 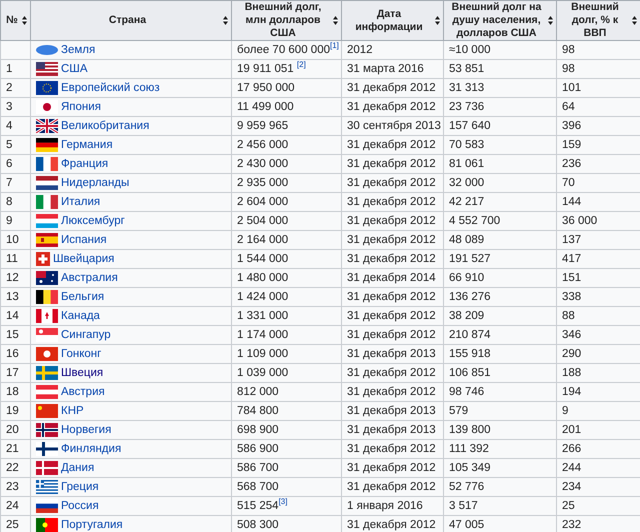 I want to click on country-link: Дания, so click(x=77, y=468).